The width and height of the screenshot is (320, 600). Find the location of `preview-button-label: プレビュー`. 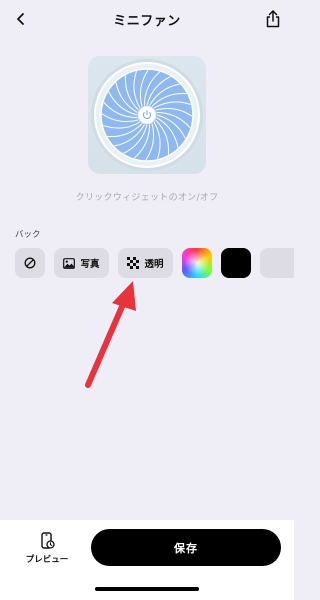

preview-button-label: プレビュー is located at coordinates (47, 560).